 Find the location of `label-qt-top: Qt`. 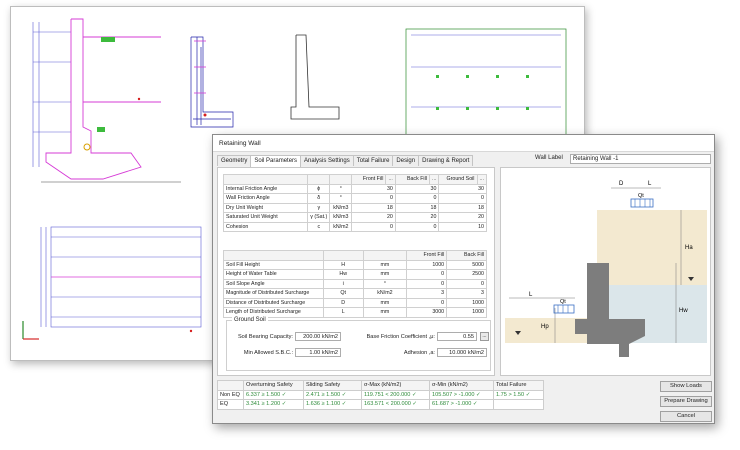

label-qt-top: Qt is located at coordinates (641, 196).